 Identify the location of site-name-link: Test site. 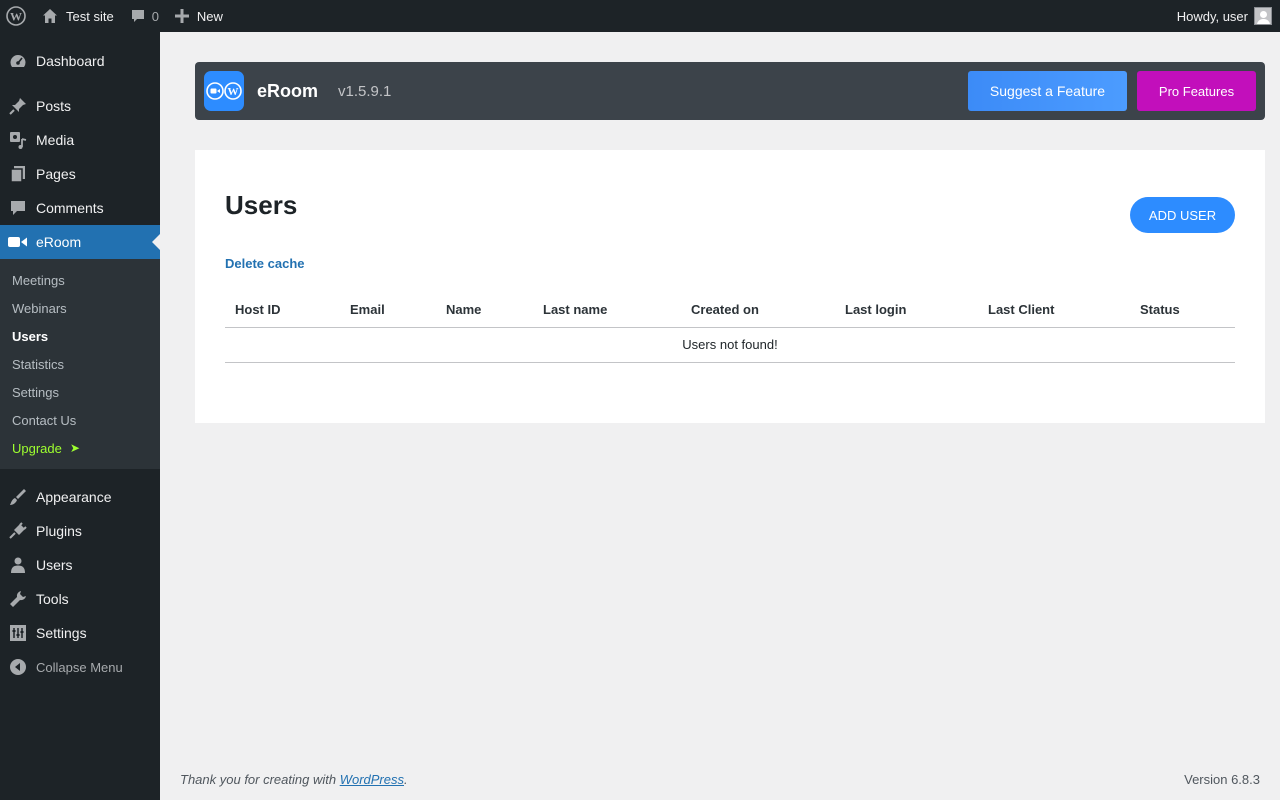
(78, 16).